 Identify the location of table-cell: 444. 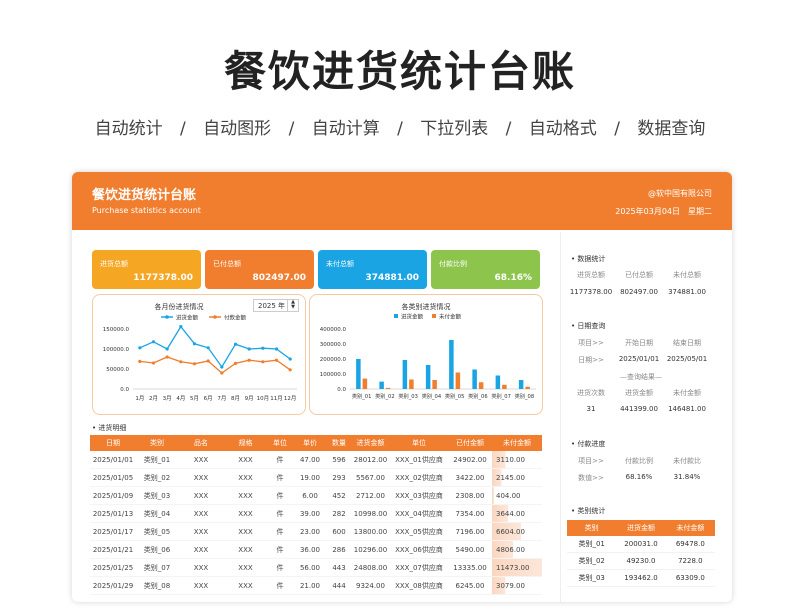
(339, 585).